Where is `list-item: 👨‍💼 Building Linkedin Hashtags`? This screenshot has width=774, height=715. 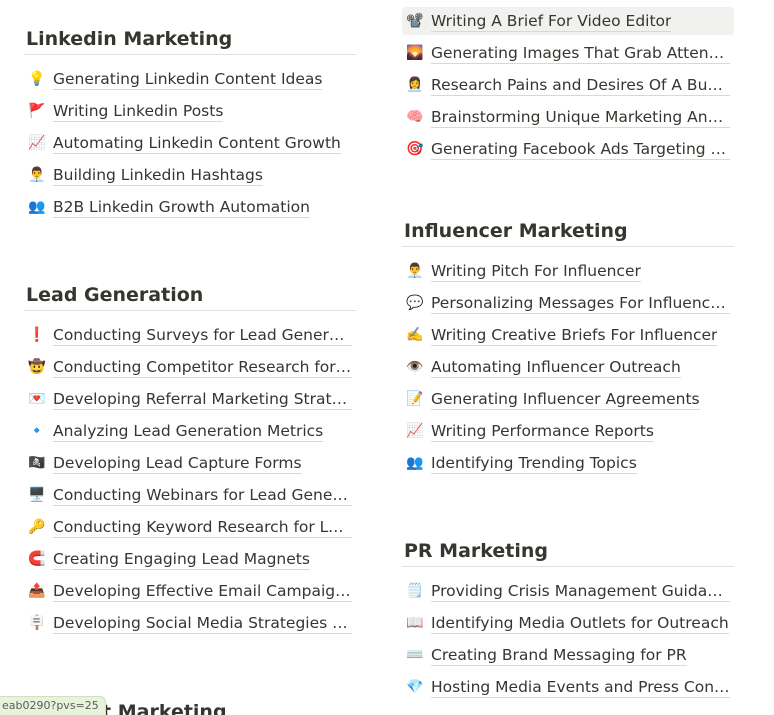 list-item: 👨‍💼 Building Linkedin Hashtags is located at coordinates (190, 175).